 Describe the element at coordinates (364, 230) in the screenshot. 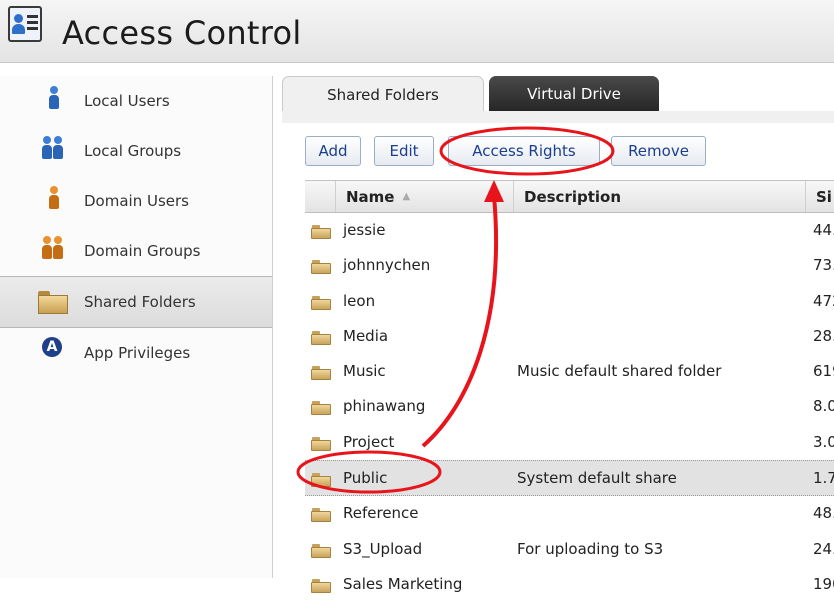

I see `cell-name: jessie` at that location.